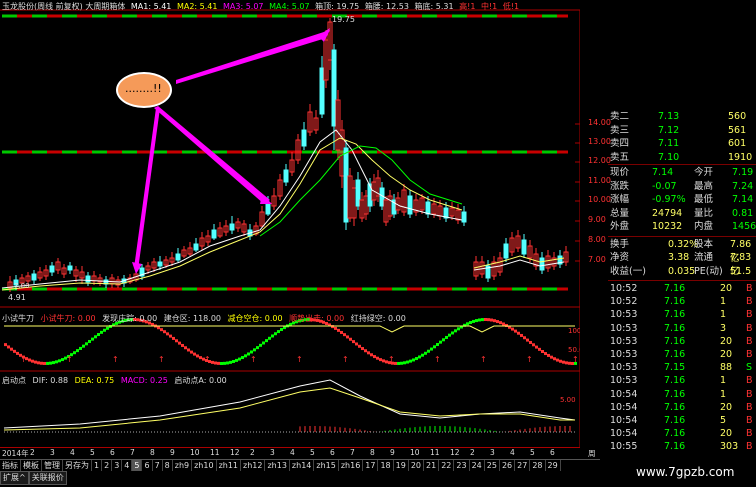 The height and width of the screenshot is (487, 756). Describe the element at coordinates (386, 6) in the screenshot. I see `box-mid-value: 箱腰: 12.53` at that location.